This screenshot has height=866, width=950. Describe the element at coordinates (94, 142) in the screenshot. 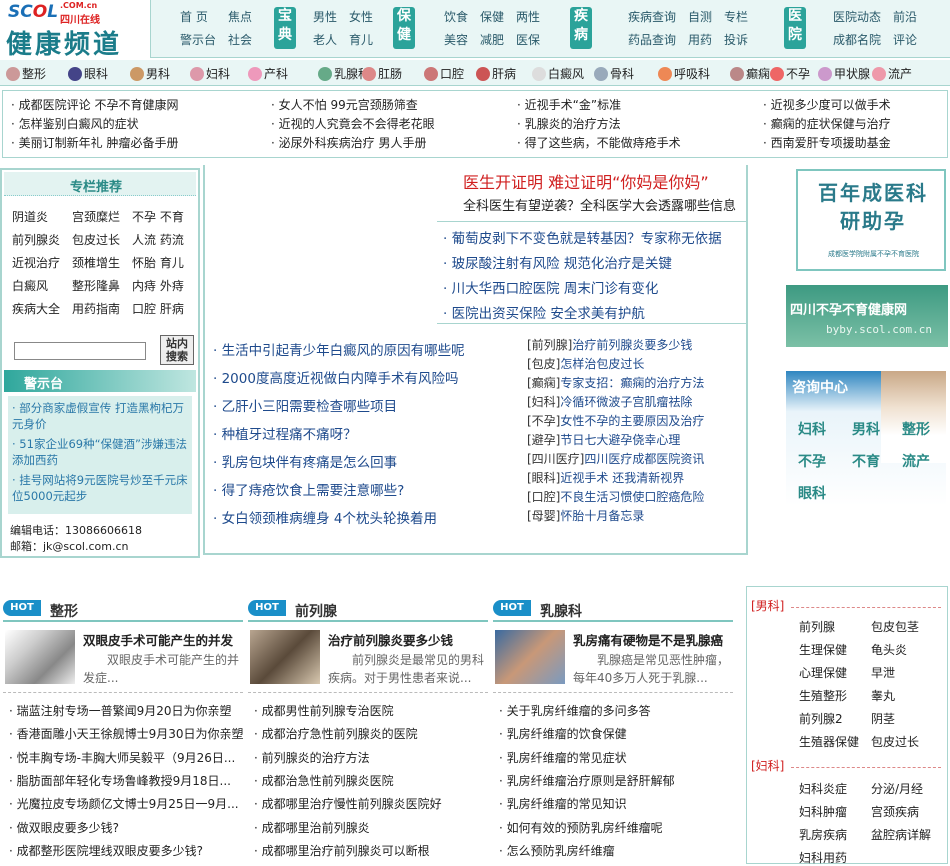

I see `headline-link: · 美丽订制新年礼 肿瘤必备手册` at that location.